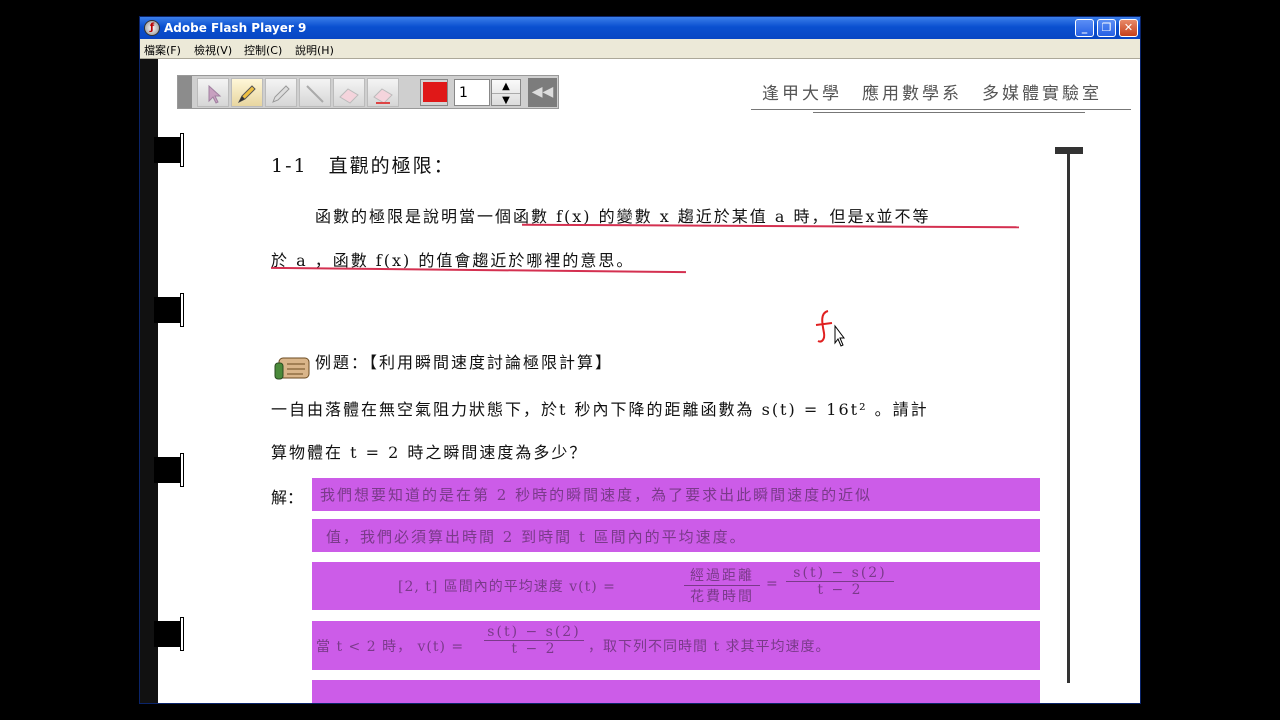  Describe the element at coordinates (235, 28) in the screenshot. I see `window-title: Adobe Flash Player 9` at that location.